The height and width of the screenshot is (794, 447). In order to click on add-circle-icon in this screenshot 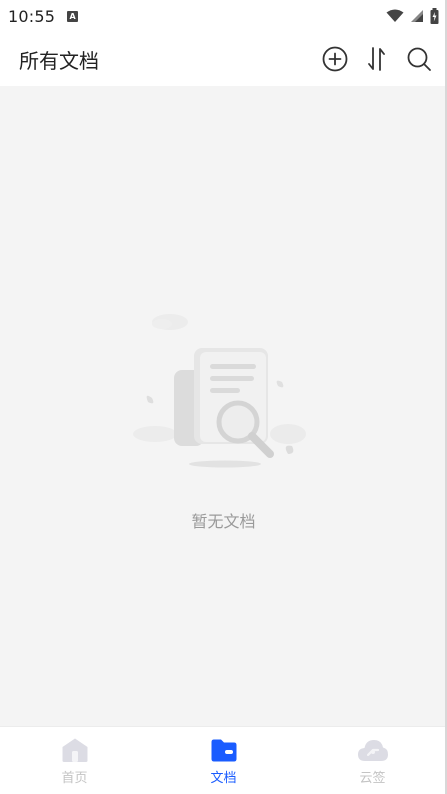, I will do `click(335, 59)`.